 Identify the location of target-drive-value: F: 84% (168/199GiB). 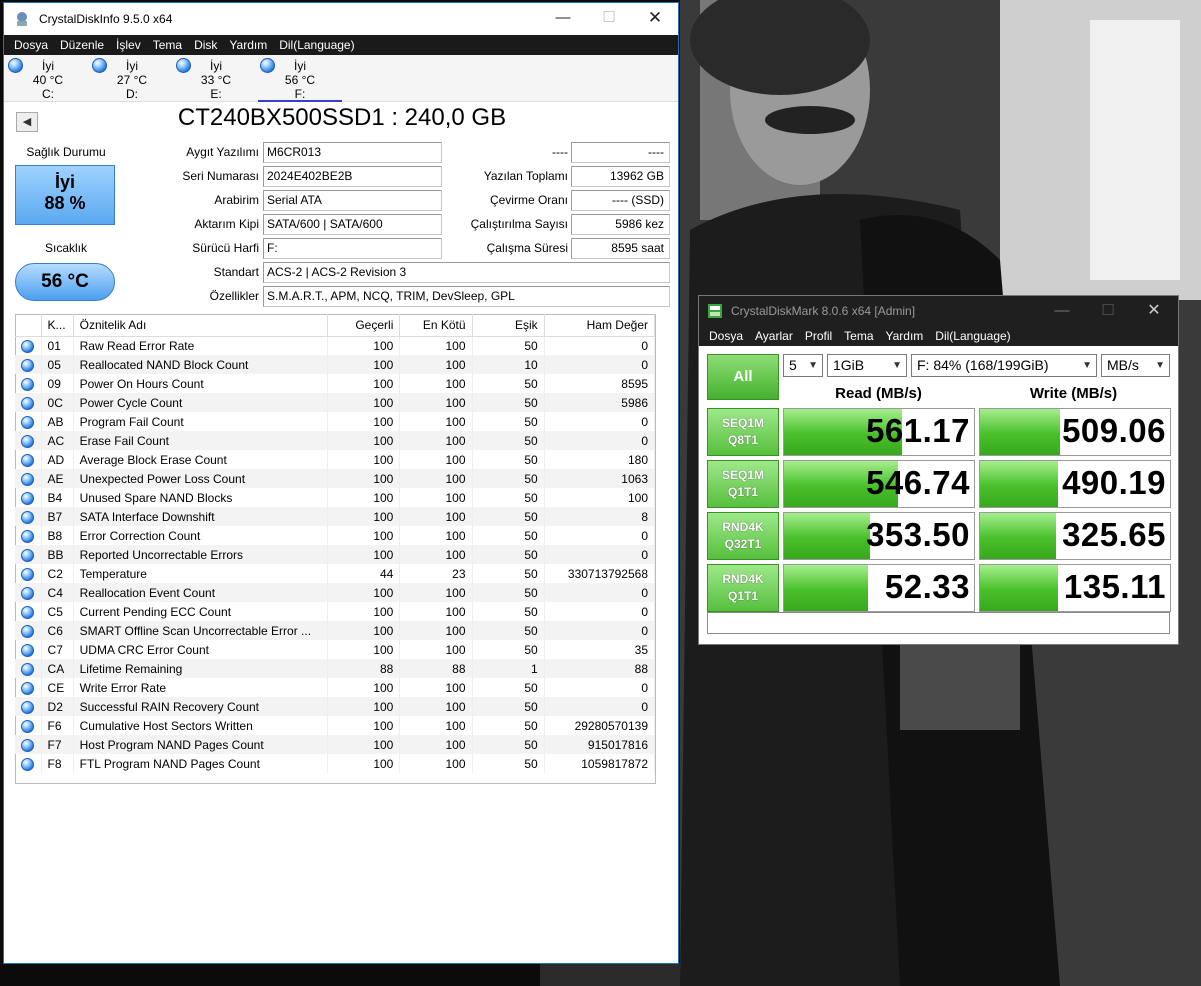
(983, 365).